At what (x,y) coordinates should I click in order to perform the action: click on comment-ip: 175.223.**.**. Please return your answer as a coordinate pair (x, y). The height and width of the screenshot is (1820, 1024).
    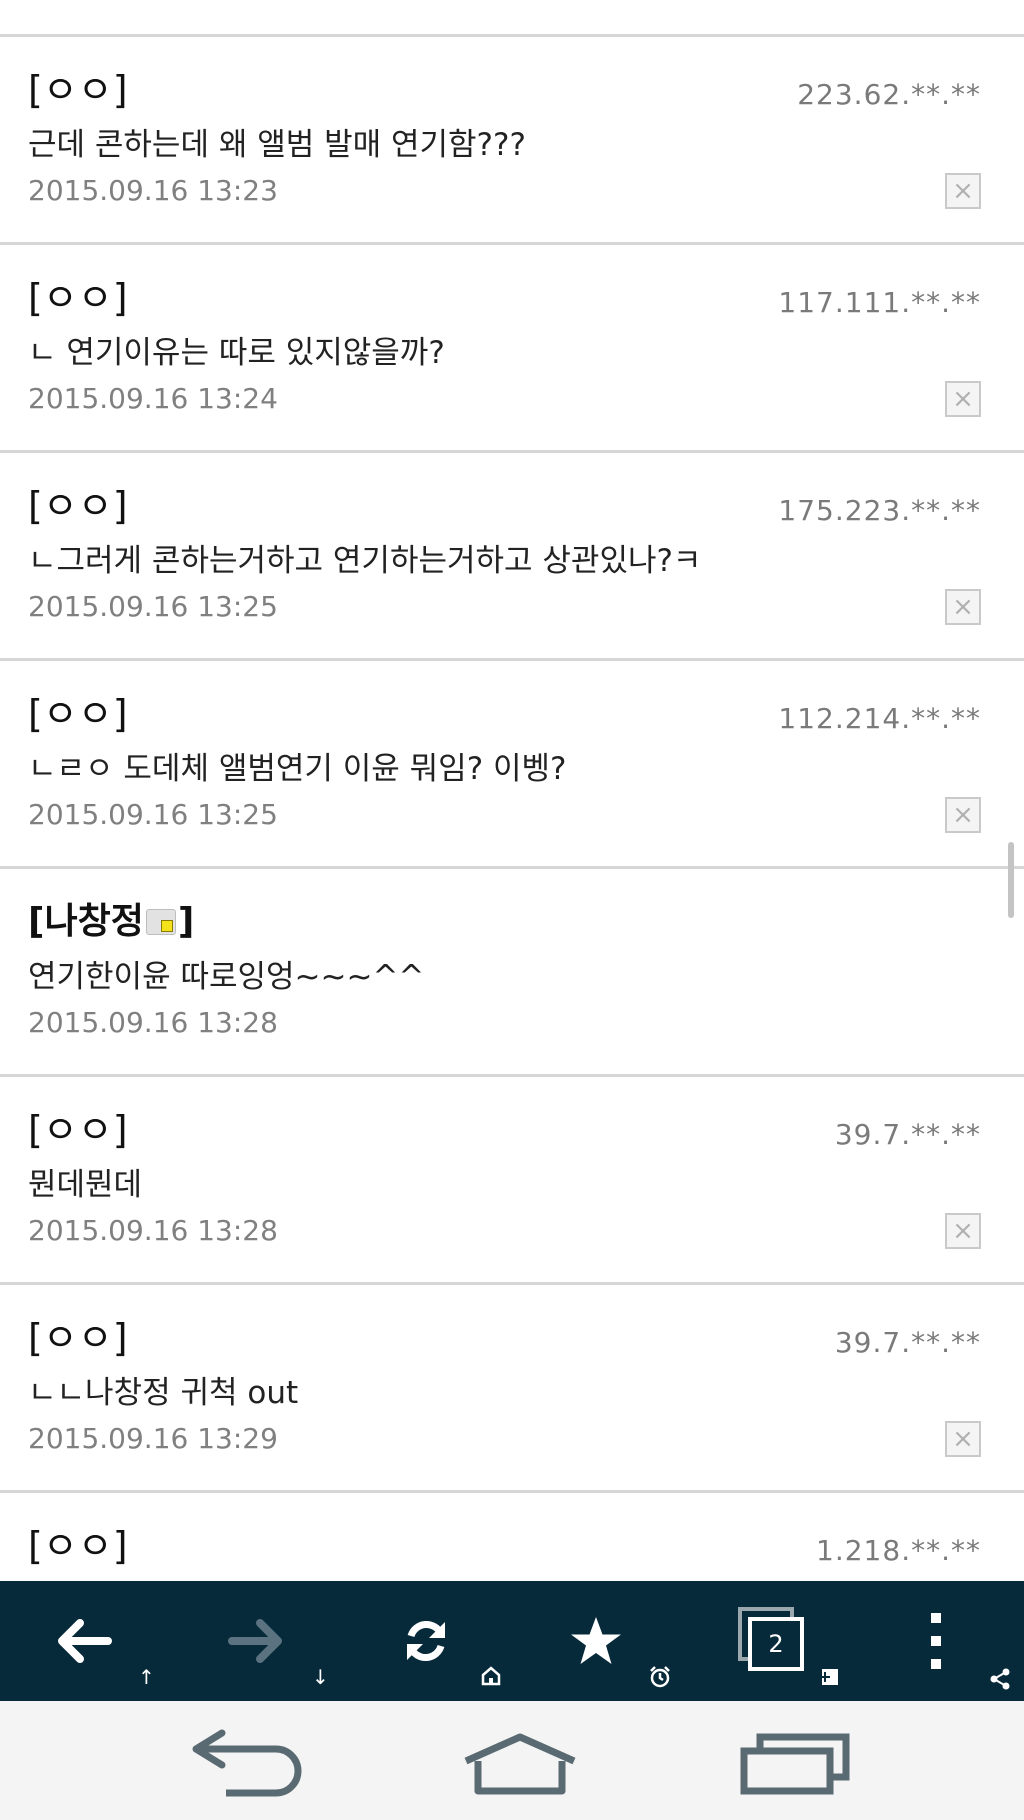
    Looking at the image, I should click on (879, 510).